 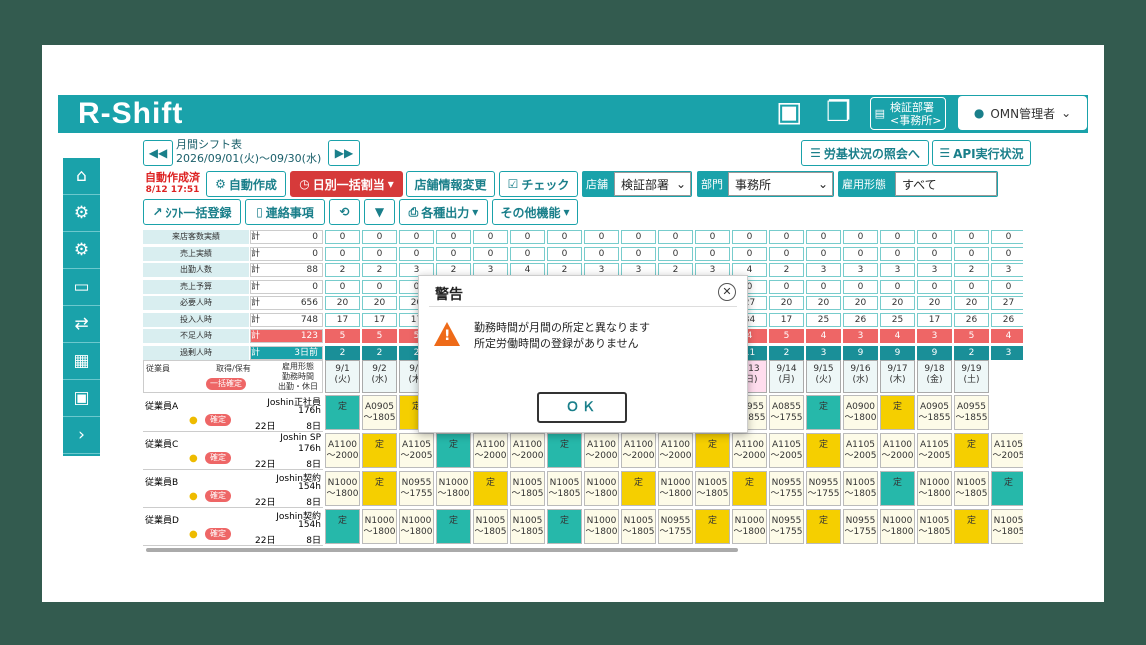 What do you see at coordinates (81, 324) in the screenshot?
I see `swap-icon: ⇄` at bounding box center [81, 324].